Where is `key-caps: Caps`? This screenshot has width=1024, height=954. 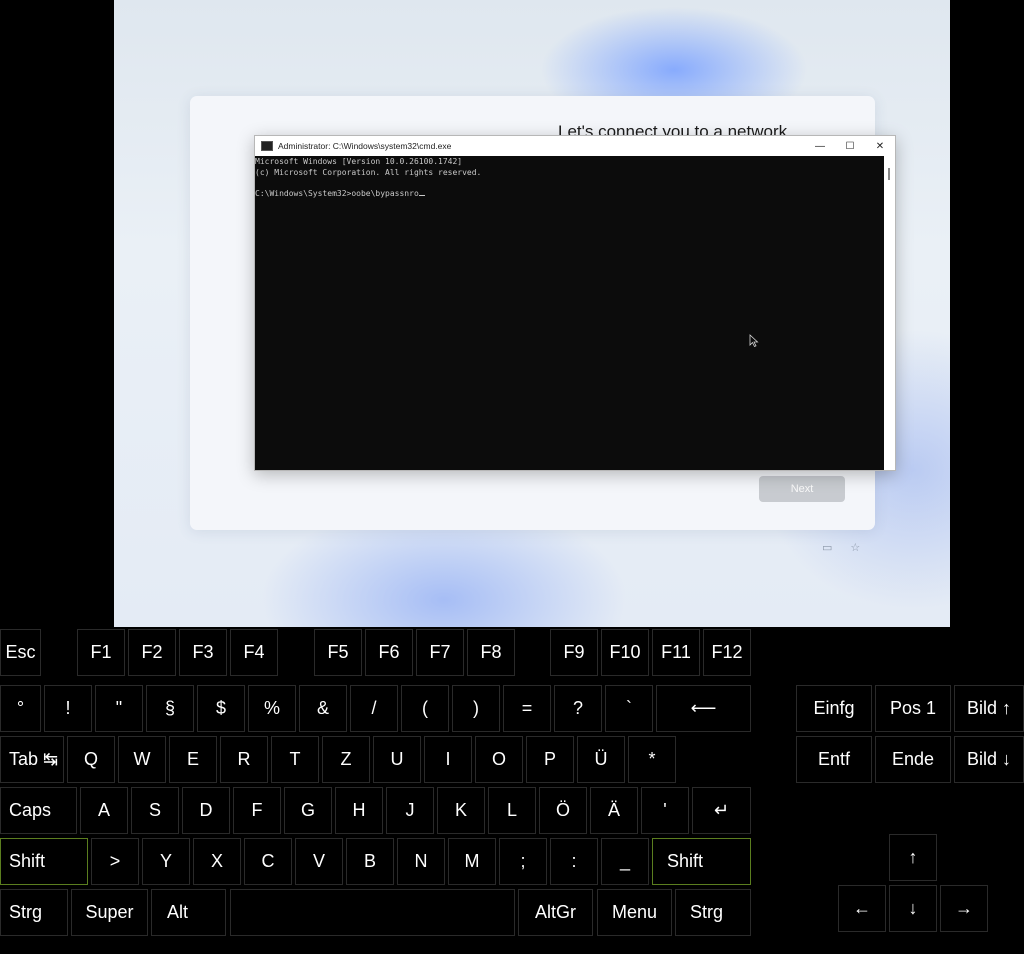 key-caps: Caps is located at coordinates (38, 810).